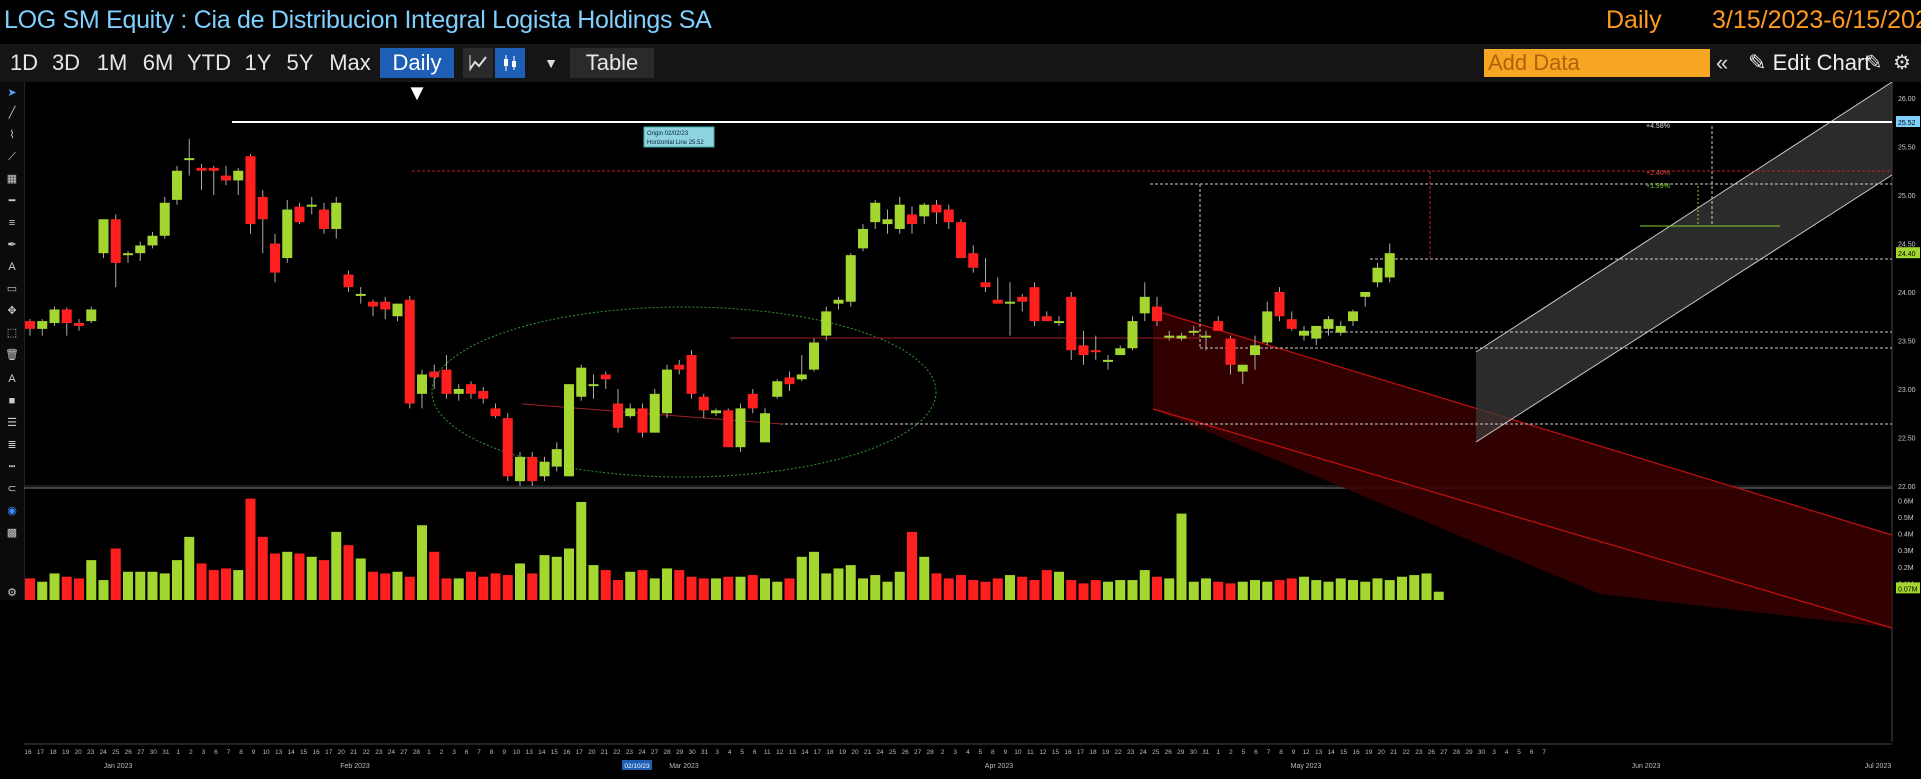  What do you see at coordinates (1907, 439) in the screenshot?
I see `y-tick-label: 22.50` at bounding box center [1907, 439].